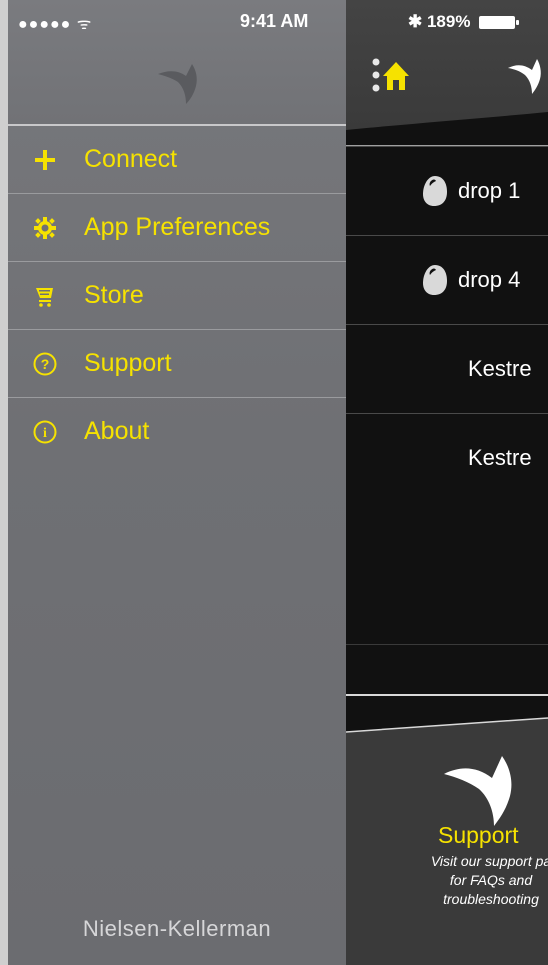  What do you see at coordinates (439, 21) in the screenshot?
I see `bluetooth-battery-text: ✱ 189%` at bounding box center [439, 21].